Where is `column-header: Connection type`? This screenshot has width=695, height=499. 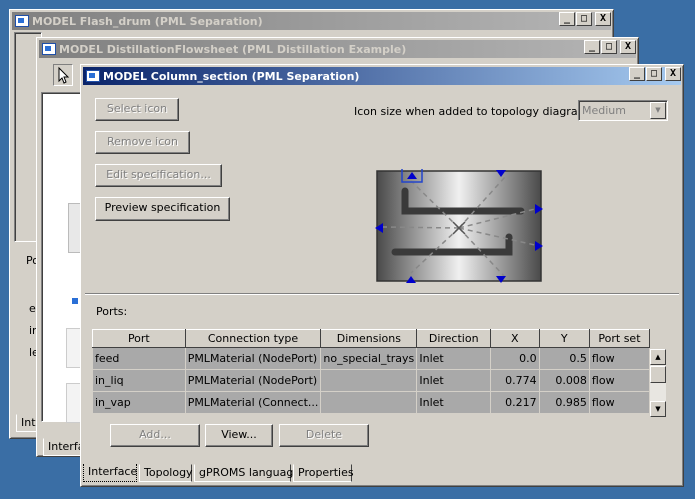
column-header: Connection type is located at coordinates (253, 338).